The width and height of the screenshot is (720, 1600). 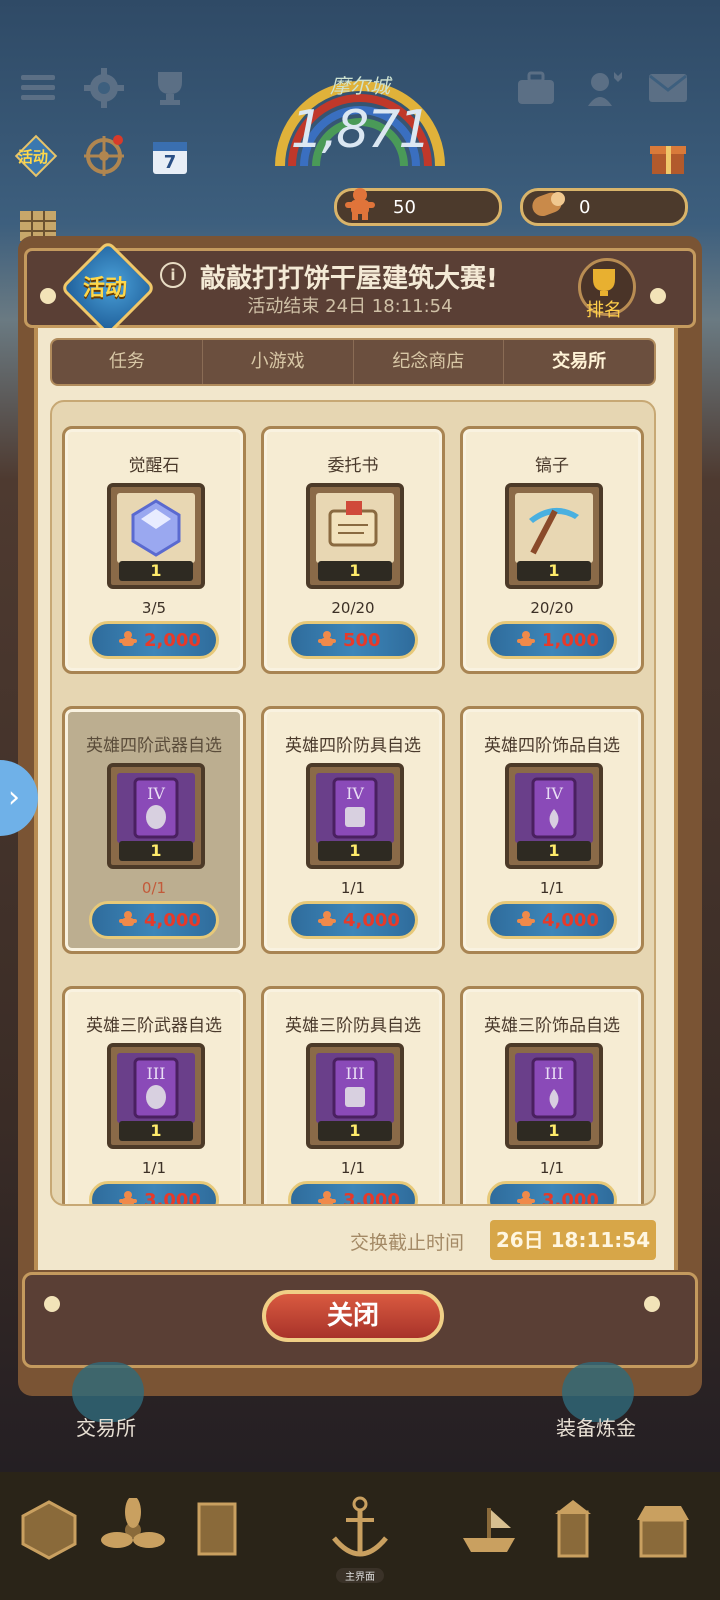 I want to click on exchange-item-card: 英雄三阶武器自选 III 1 1/1 3,000, so click(x=154, y=1096).